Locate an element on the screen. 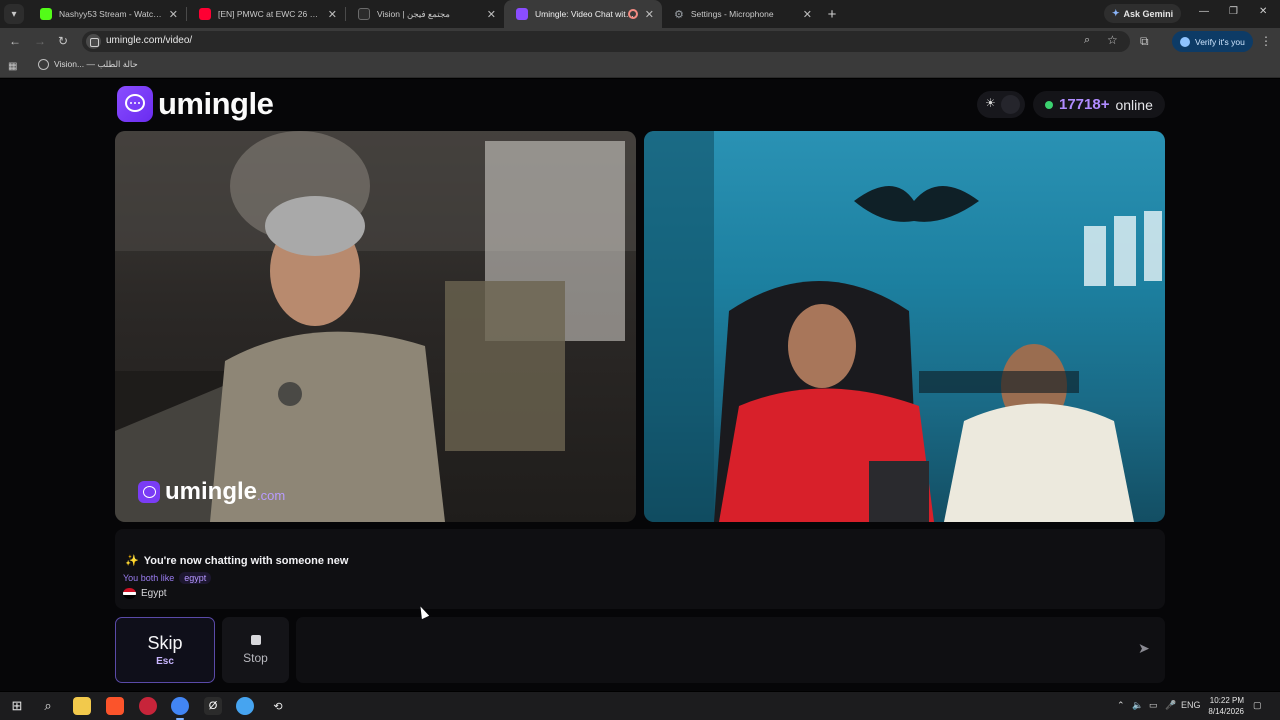  stop-label: Stop is located at coordinates (255, 658).